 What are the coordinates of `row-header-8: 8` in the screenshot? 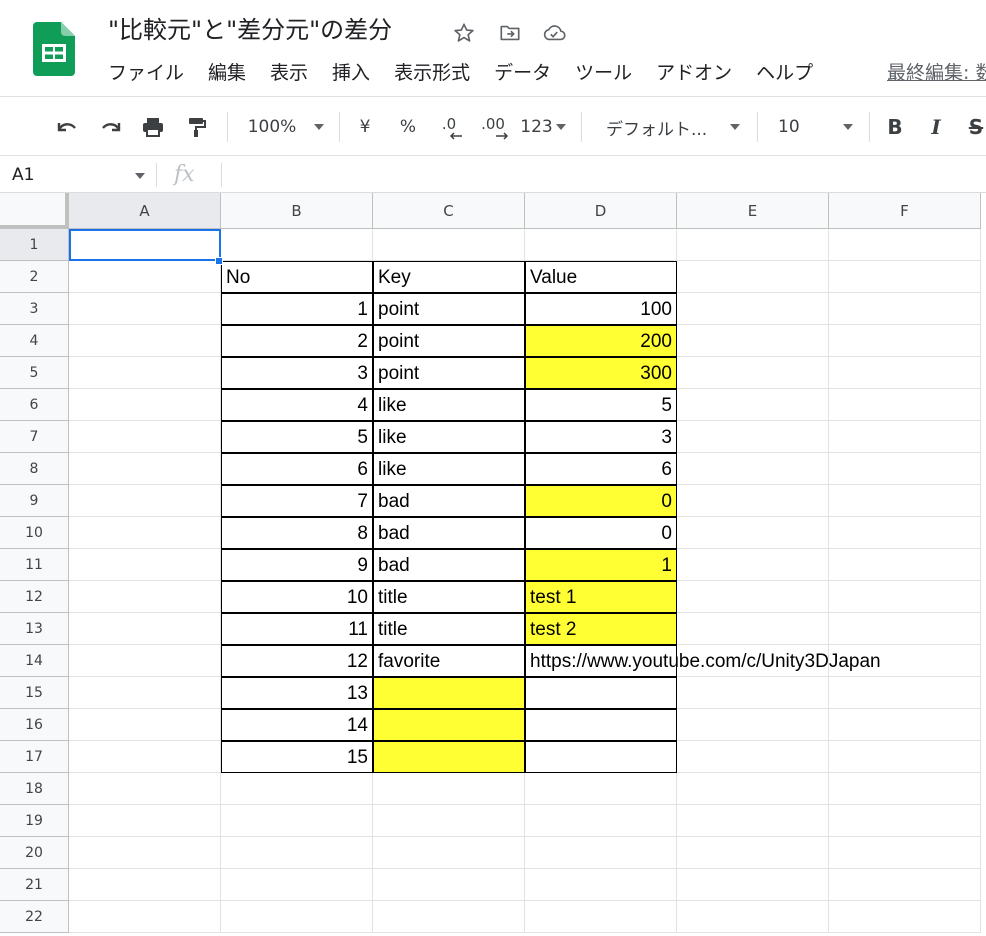 It's located at (34, 469).